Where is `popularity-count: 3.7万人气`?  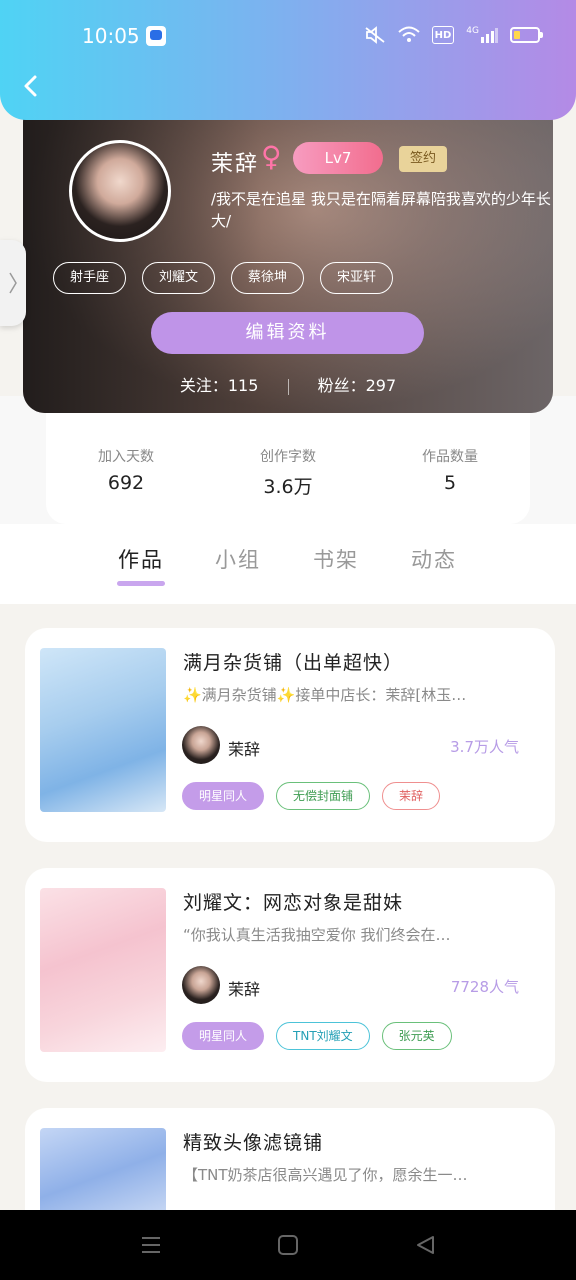 popularity-count: 3.7万人气 is located at coordinates (484, 747).